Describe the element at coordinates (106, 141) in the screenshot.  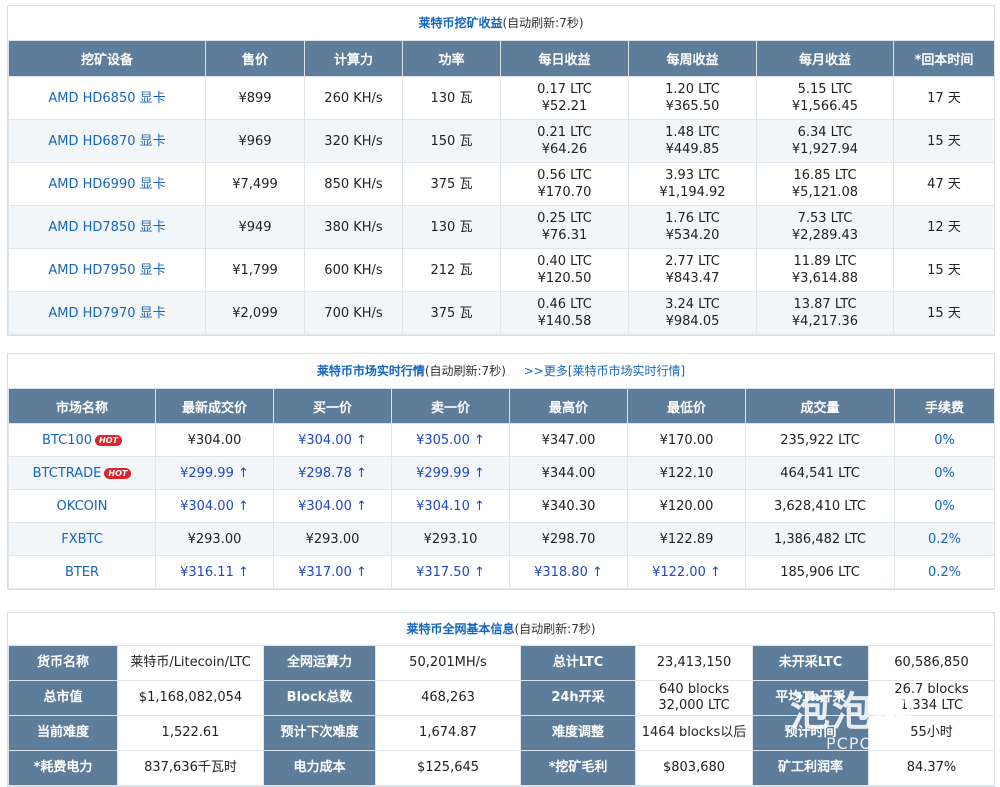
I see `device-link: AMD HD6870 显卡` at that location.